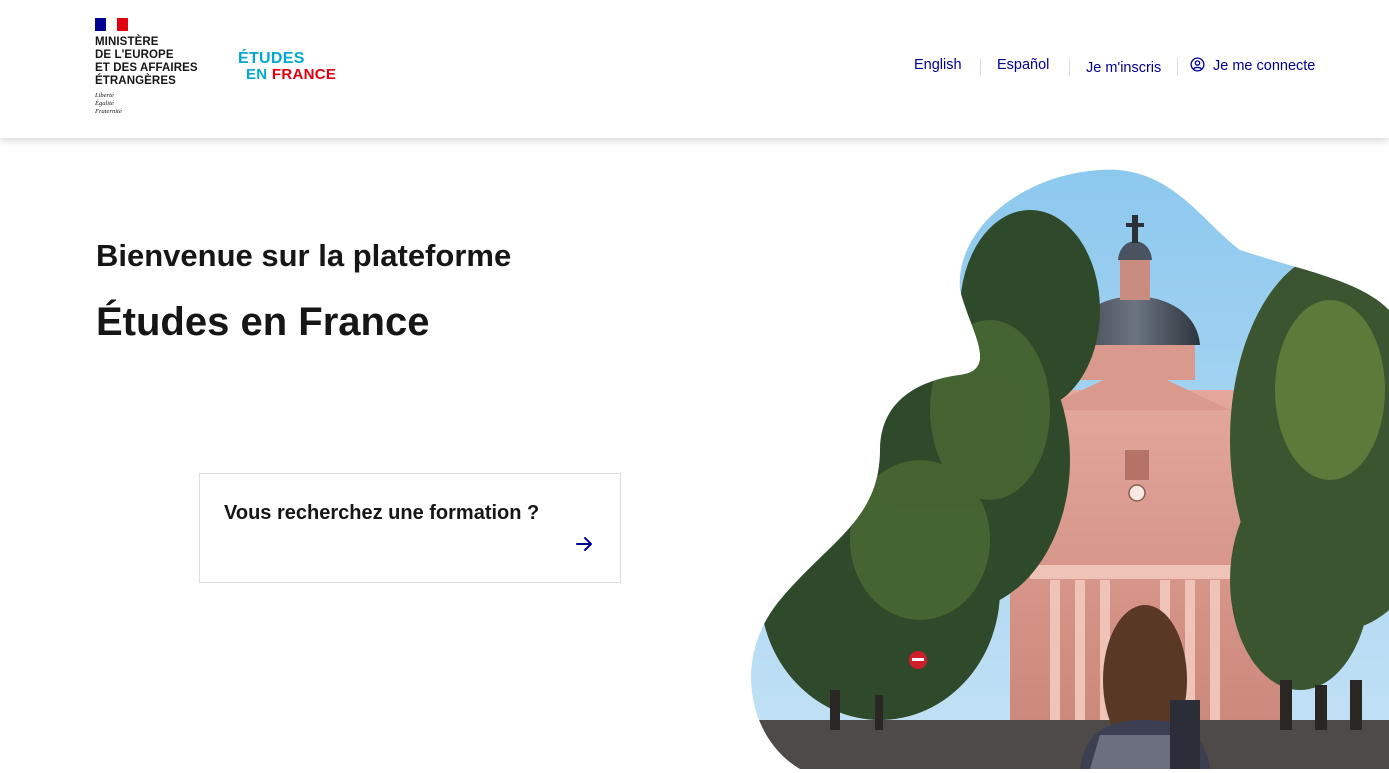 The width and height of the screenshot is (1389, 773). What do you see at coordinates (410, 528) in the screenshot?
I see `search-formation-card: Vous recherchez une formation ?` at bounding box center [410, 528].